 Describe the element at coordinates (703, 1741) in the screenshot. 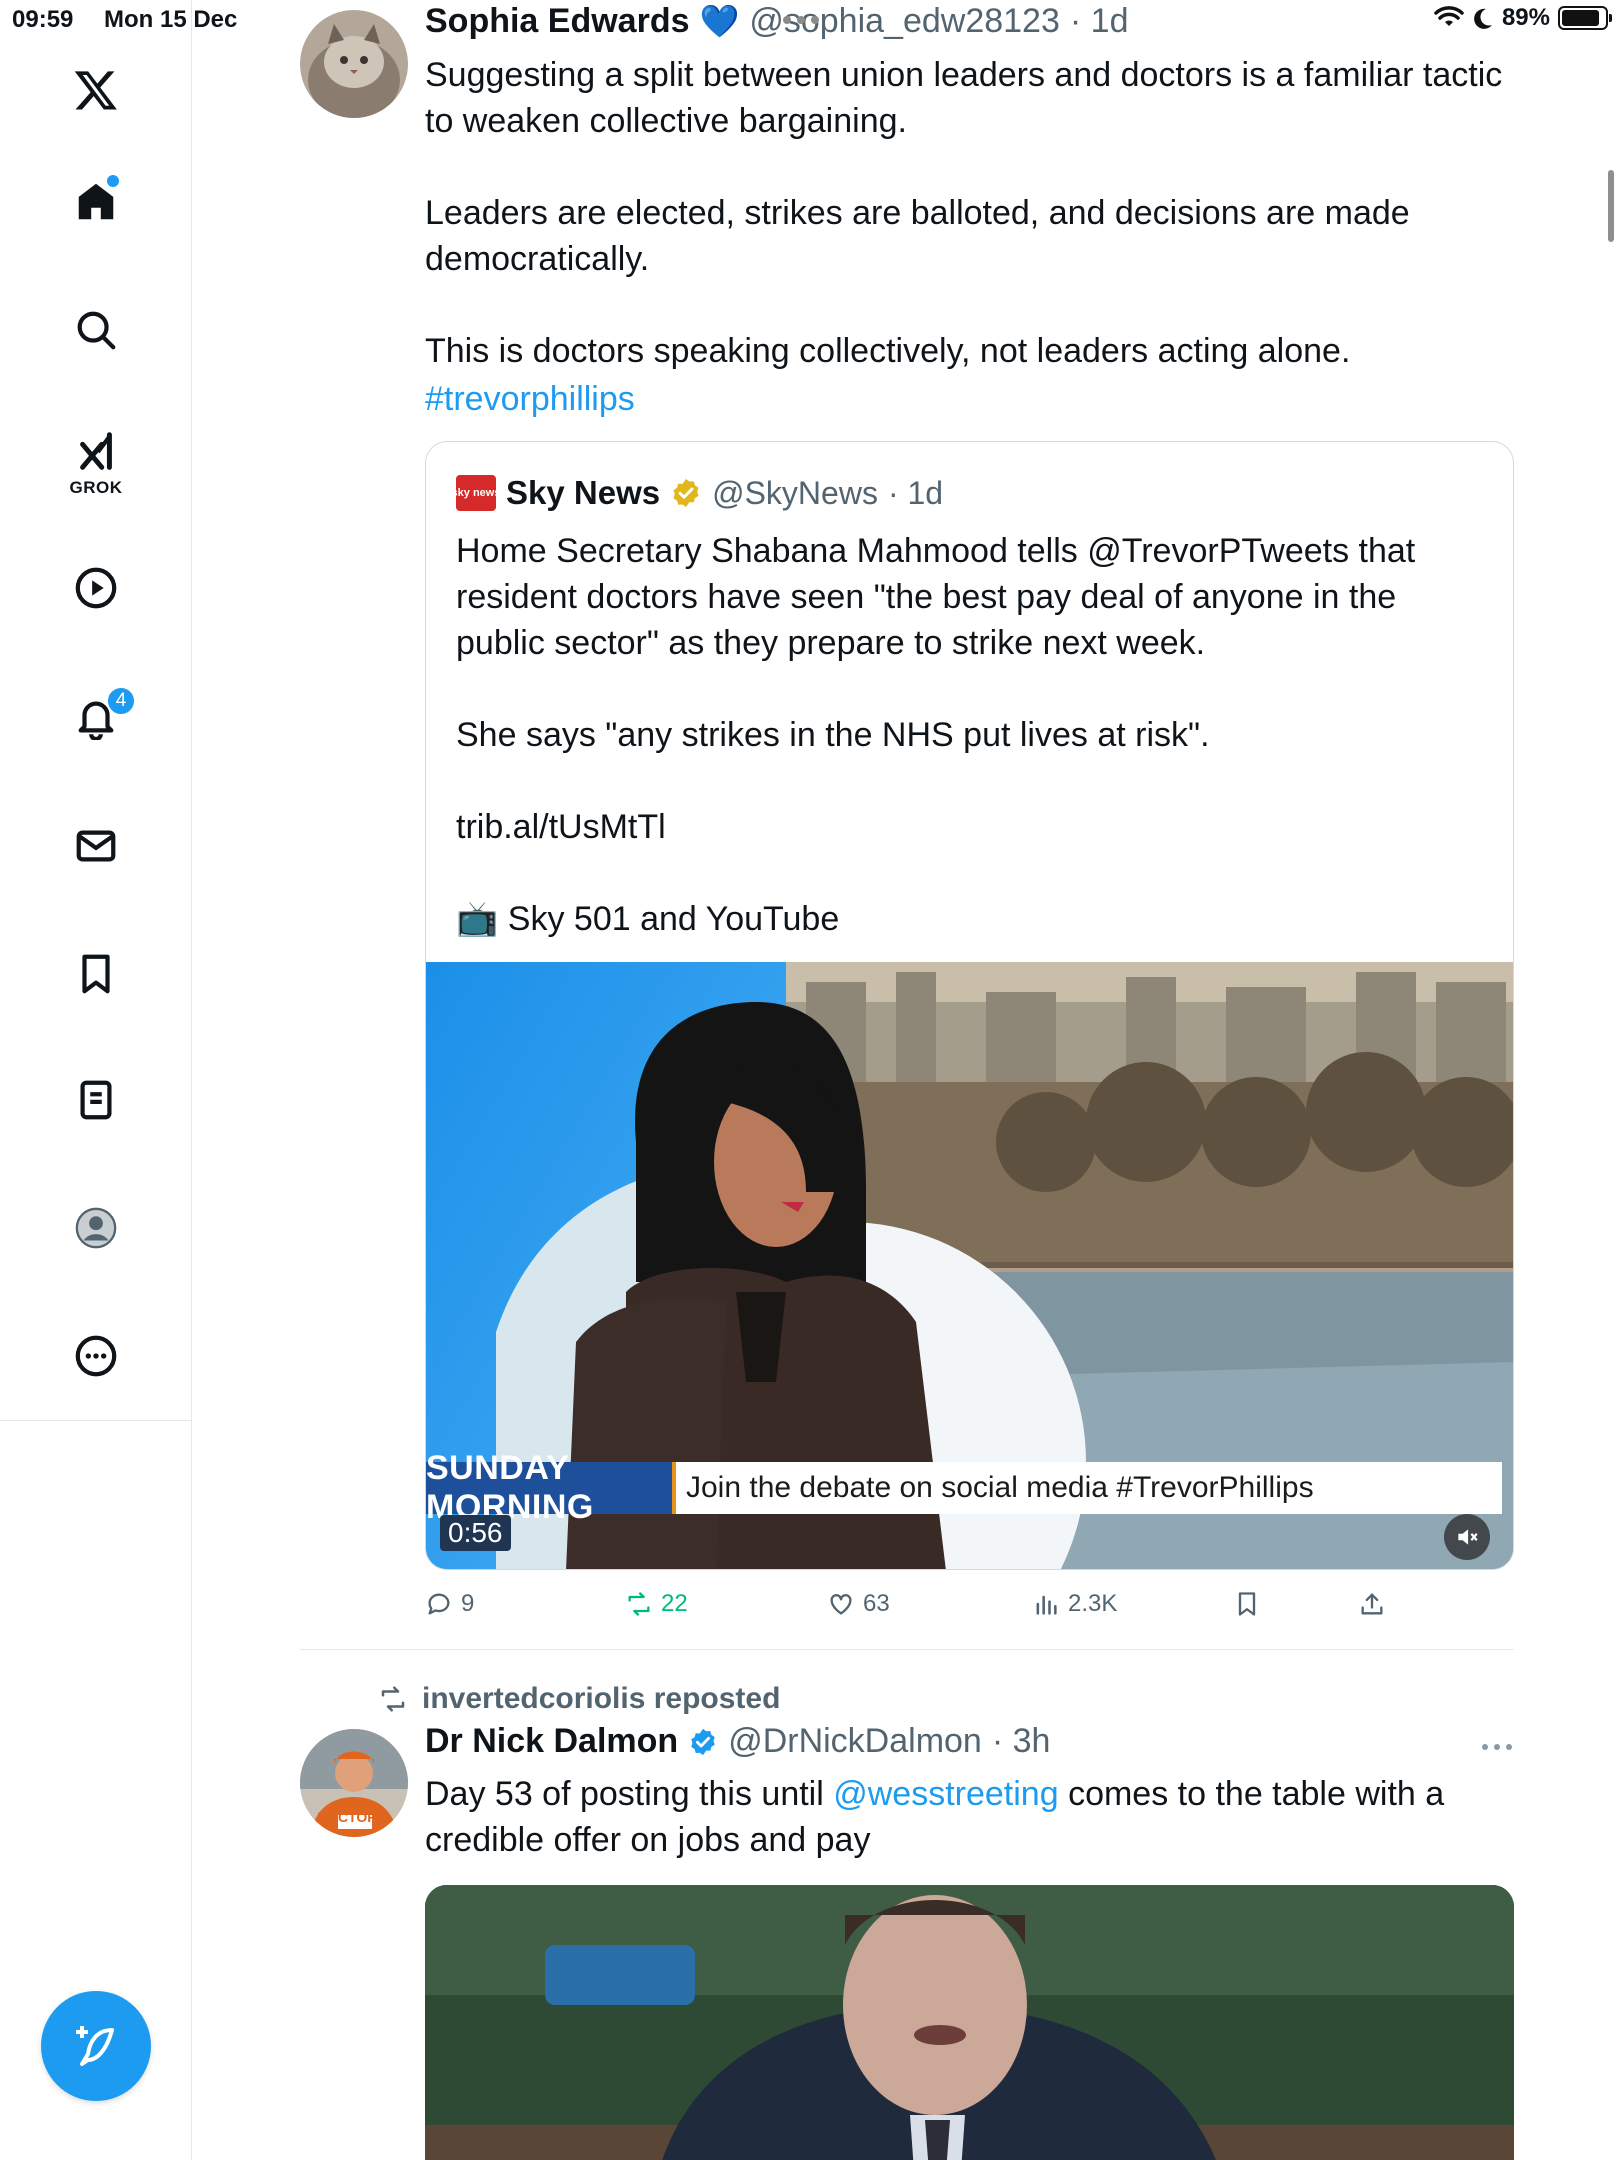

I see `verified-blue-icon` at that location.